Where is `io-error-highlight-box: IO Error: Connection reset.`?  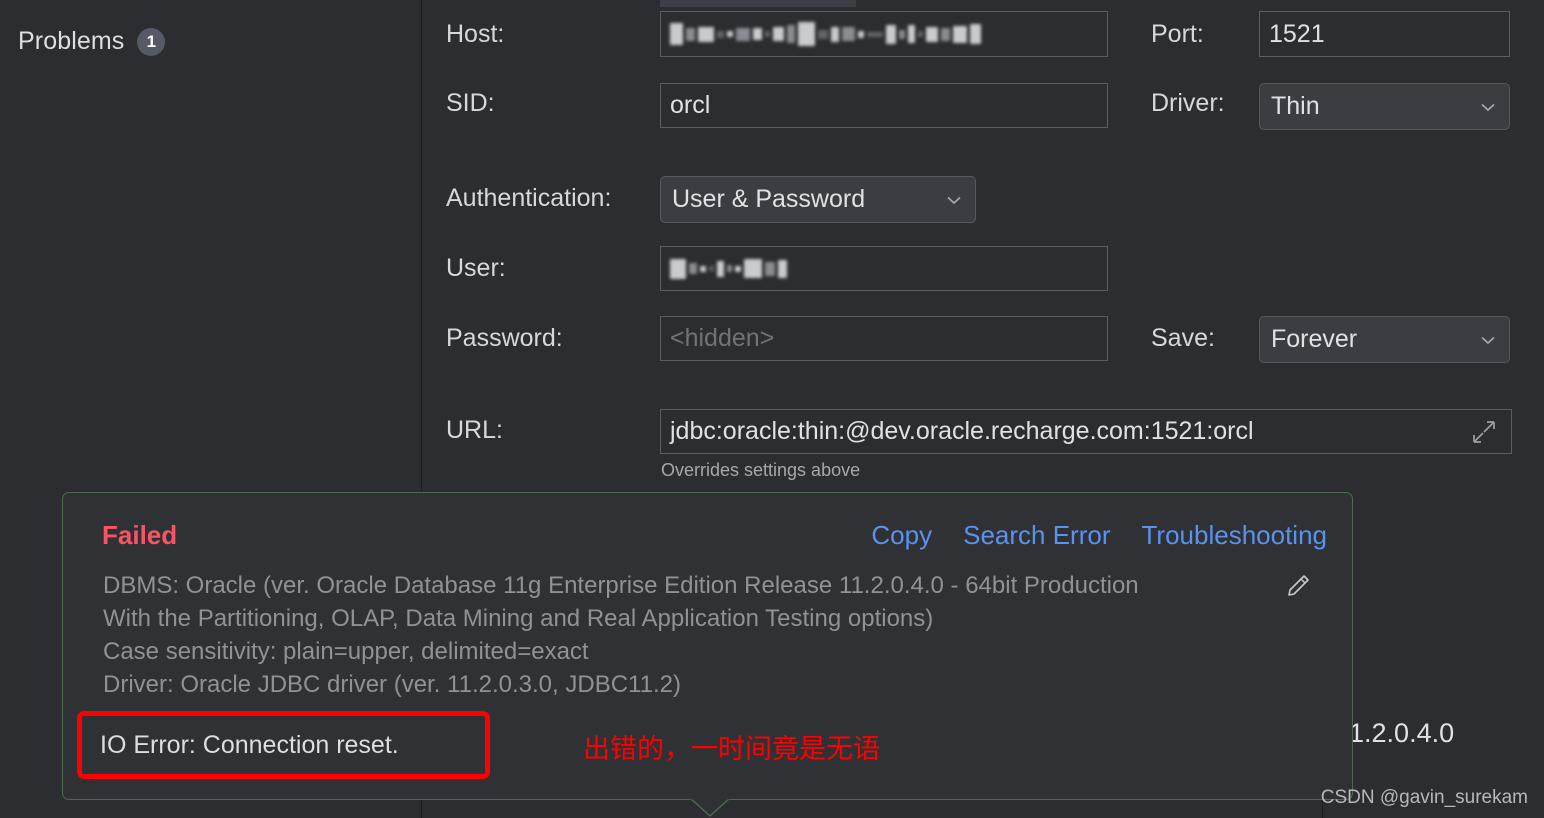 io-error-highlight-box: IO Error: Connection reset. is located at coordinates (283, 745).